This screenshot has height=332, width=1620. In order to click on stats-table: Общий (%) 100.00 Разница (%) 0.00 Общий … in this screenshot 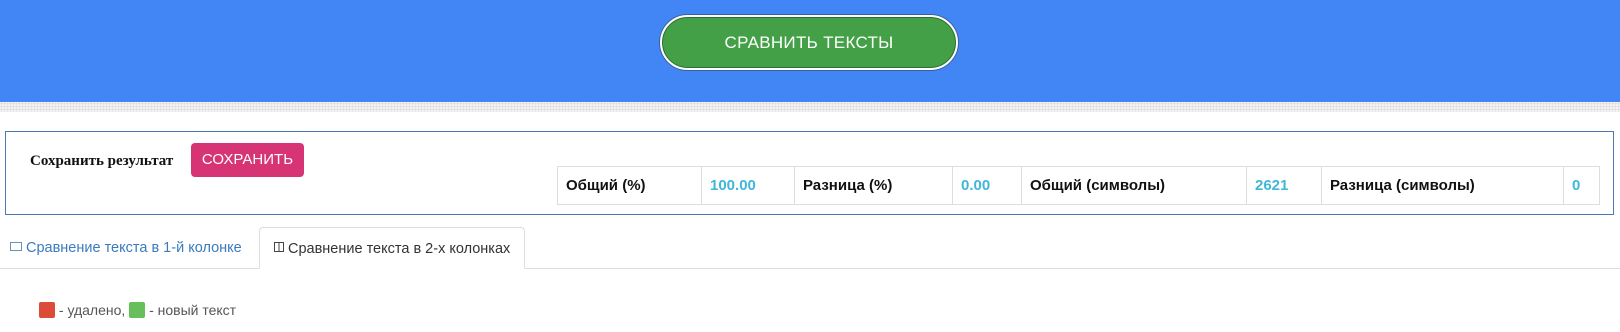, I will do `click(1078, 185)`.